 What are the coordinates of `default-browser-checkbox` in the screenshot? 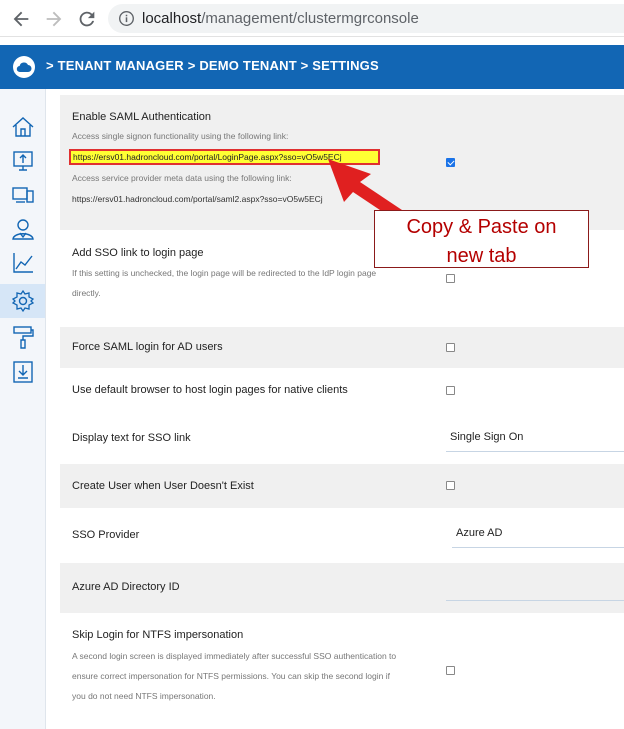 It's located at (450, 390).